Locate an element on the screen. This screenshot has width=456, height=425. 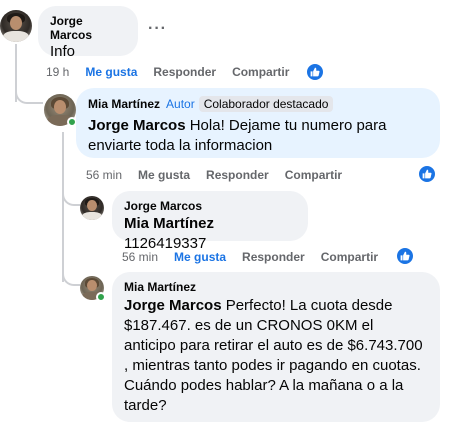
comment-text: Mia Martínez 1126419337 is located at coordinates (169, 233).